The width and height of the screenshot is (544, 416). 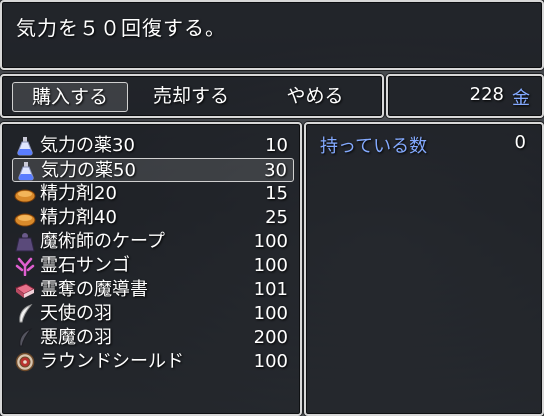 What do you see at coordinates (276, 193) in the screenshot?
I see `item-price: 15` at bounding box center [276, 193].